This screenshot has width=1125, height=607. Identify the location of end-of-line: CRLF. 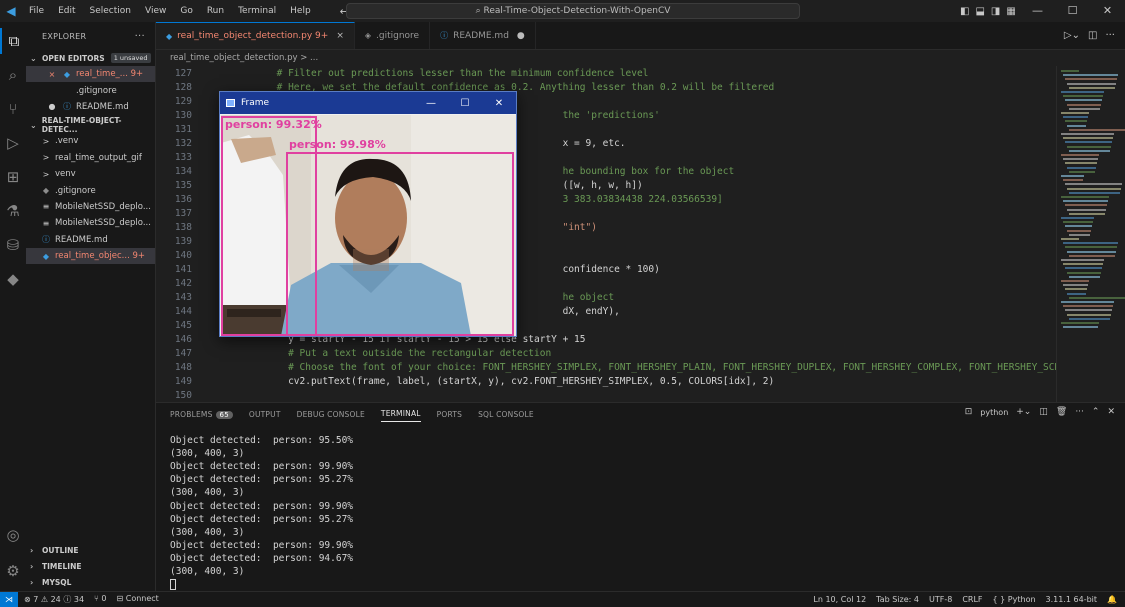
(972, 599).